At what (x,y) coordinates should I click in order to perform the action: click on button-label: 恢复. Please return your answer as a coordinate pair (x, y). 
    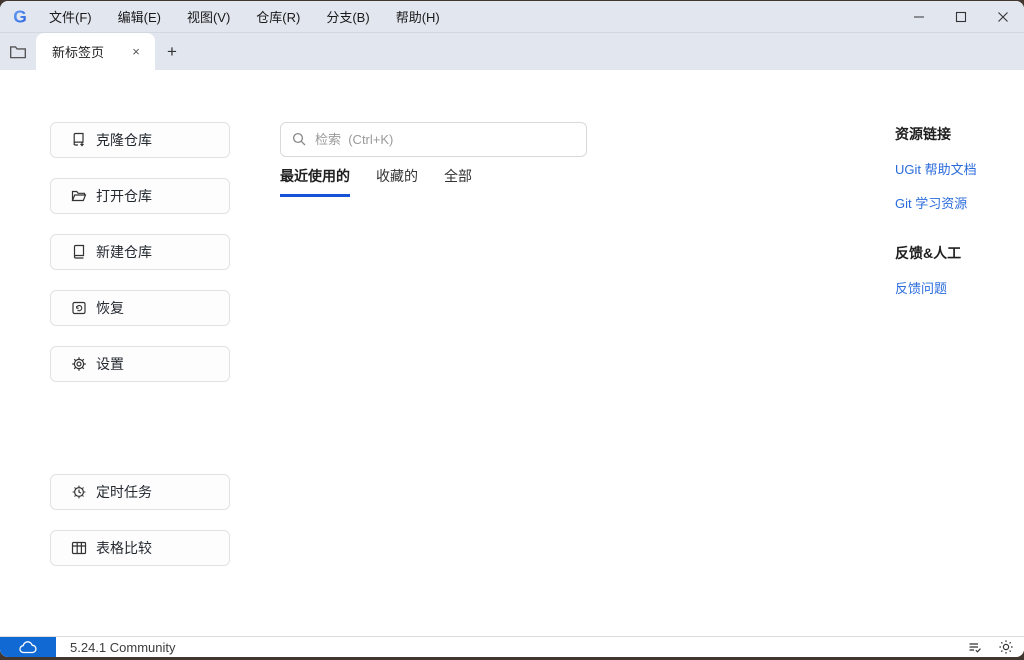
    Looking at the image, I should click on (110, 308).